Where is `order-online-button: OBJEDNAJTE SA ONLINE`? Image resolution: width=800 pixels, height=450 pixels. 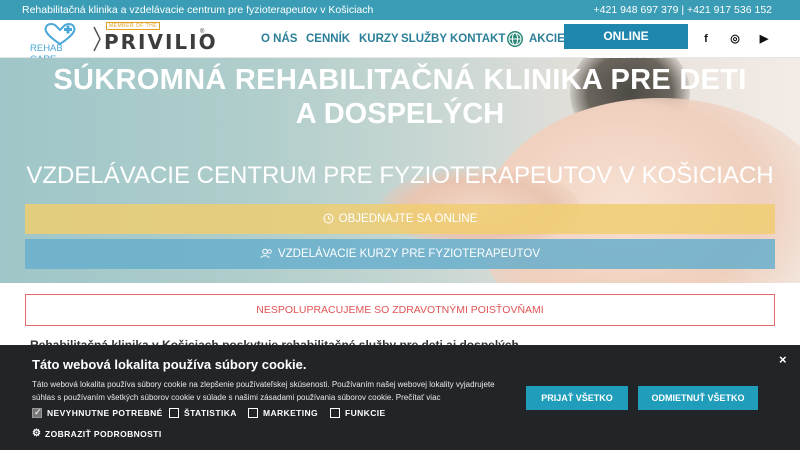 order-online-button: OBJEDNAJTE SA ONLINE is located at coordinates (400, 219).